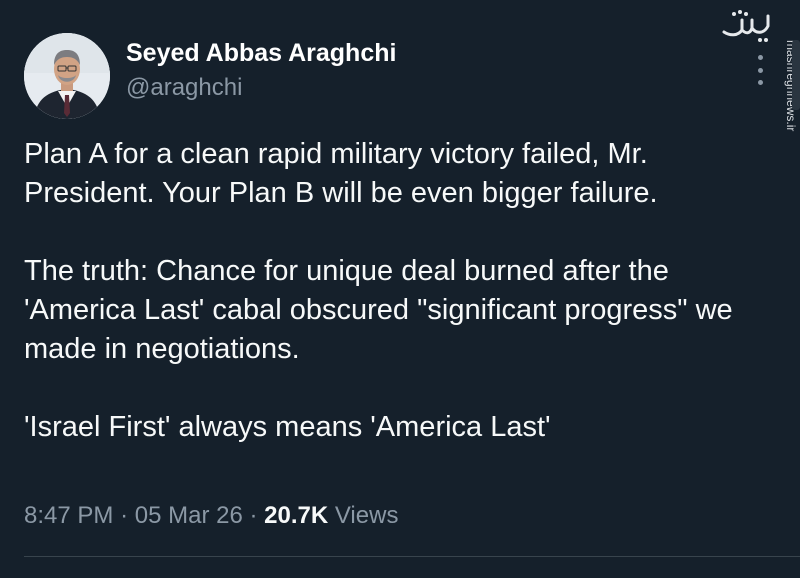 Image resolution: width=800 pixels, height=578 pixels. I want to click on scrollbar-edge, so click(796, 75).